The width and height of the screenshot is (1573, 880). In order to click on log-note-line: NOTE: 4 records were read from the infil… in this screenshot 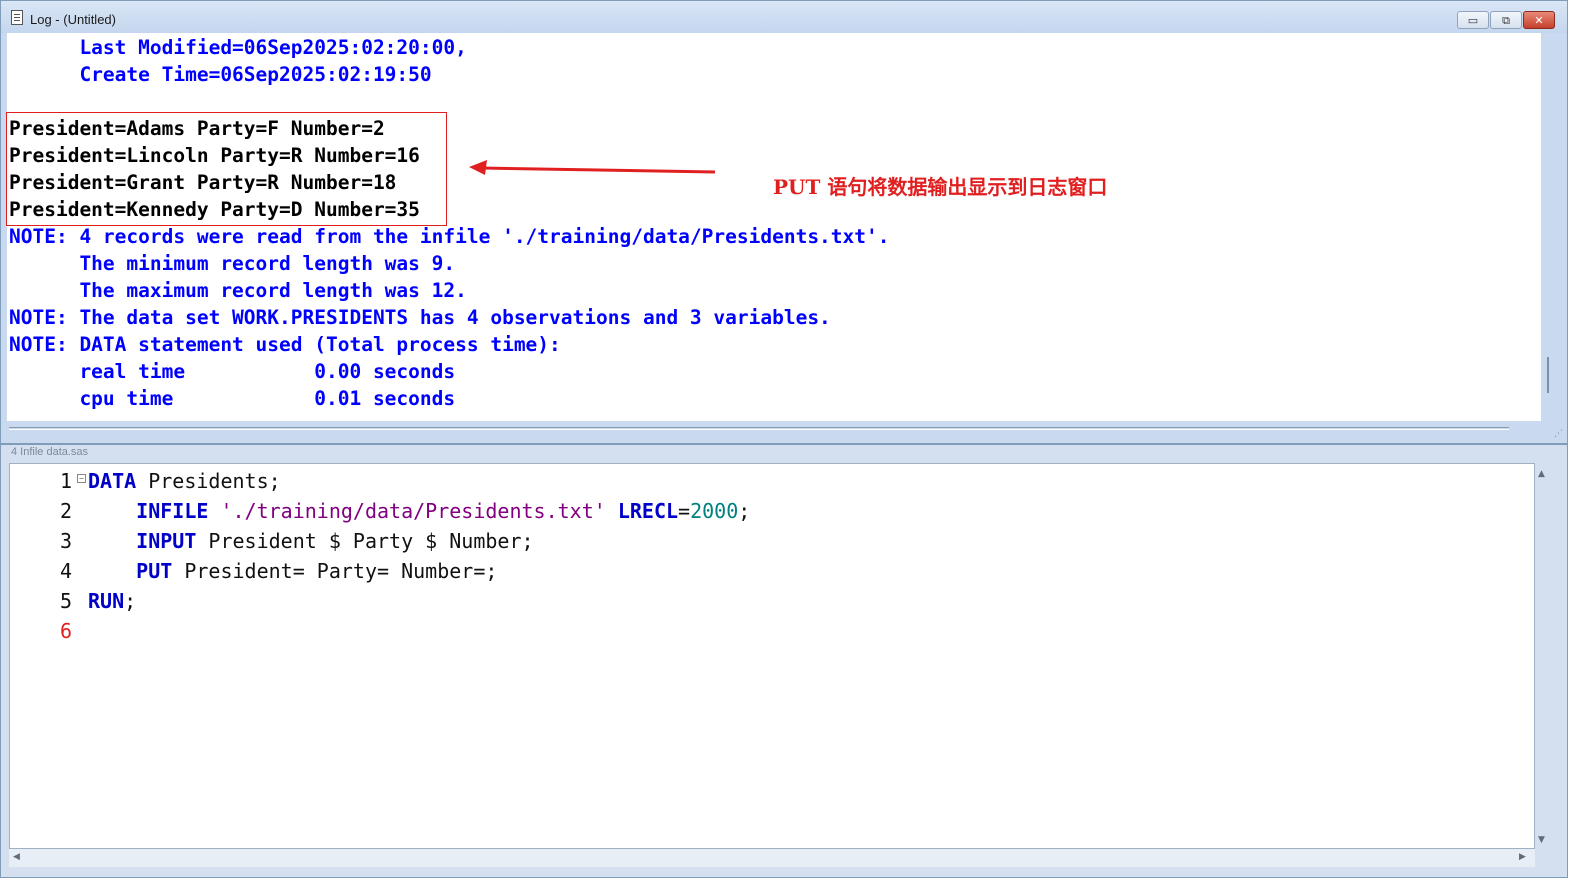, I will do `click(449, 236)`.